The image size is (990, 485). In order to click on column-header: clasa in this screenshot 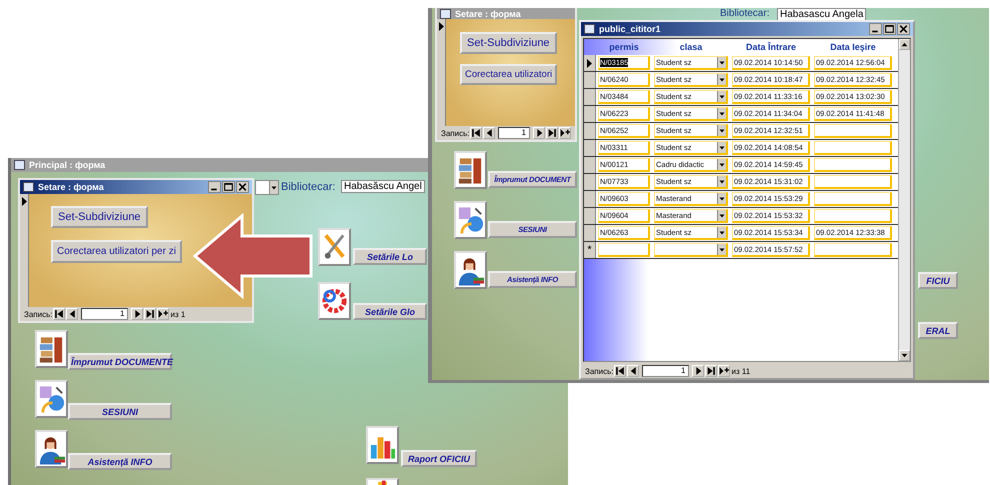, I will do `click(691, 47)`.